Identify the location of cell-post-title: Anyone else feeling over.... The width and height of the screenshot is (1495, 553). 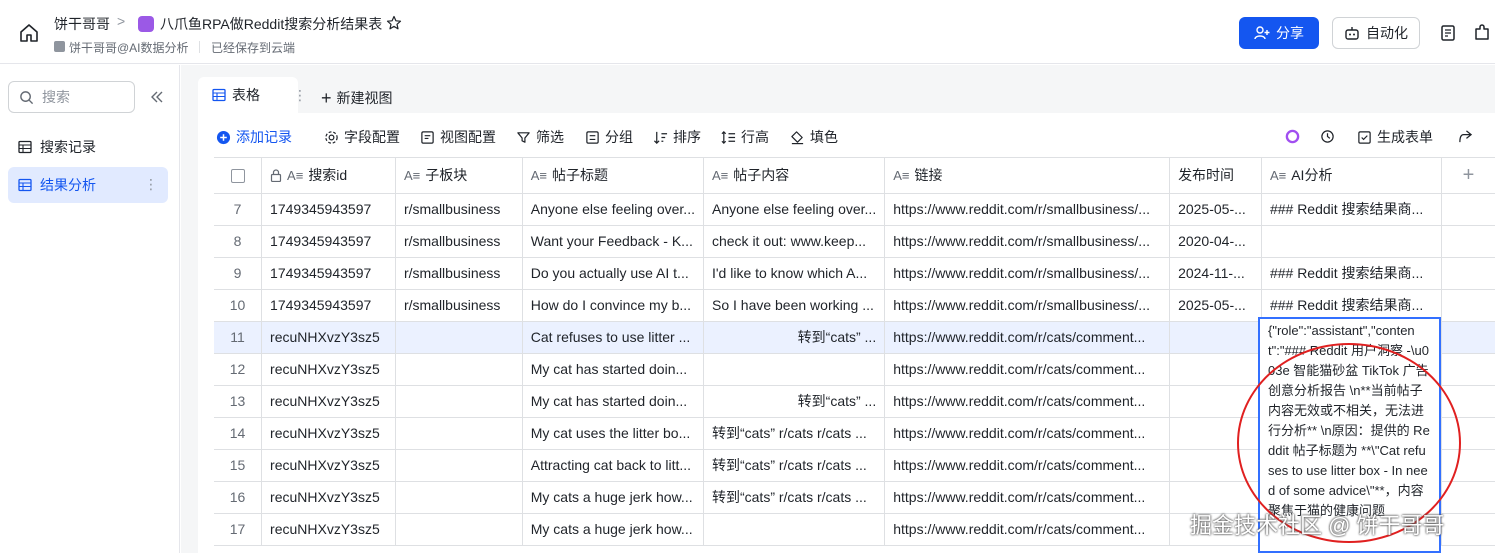
(613, 209).